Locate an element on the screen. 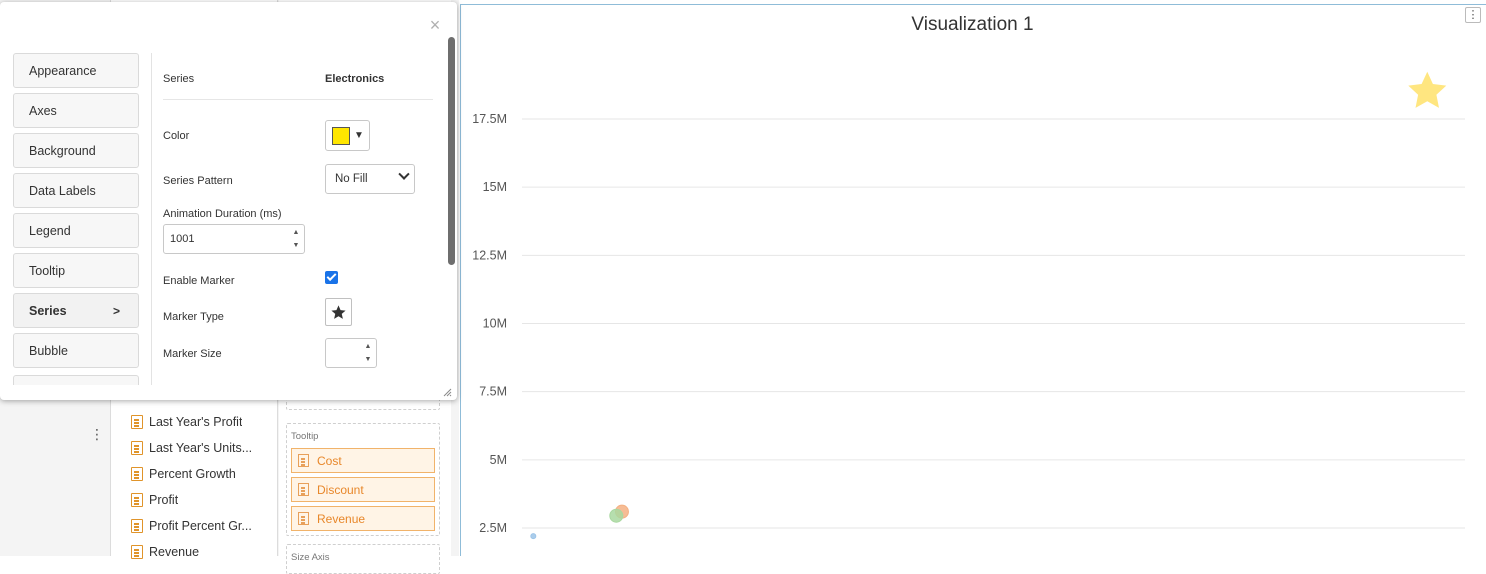 The image size is (1486, 574). animation-duration-value: 1001 is located at coordinates (182, 239).